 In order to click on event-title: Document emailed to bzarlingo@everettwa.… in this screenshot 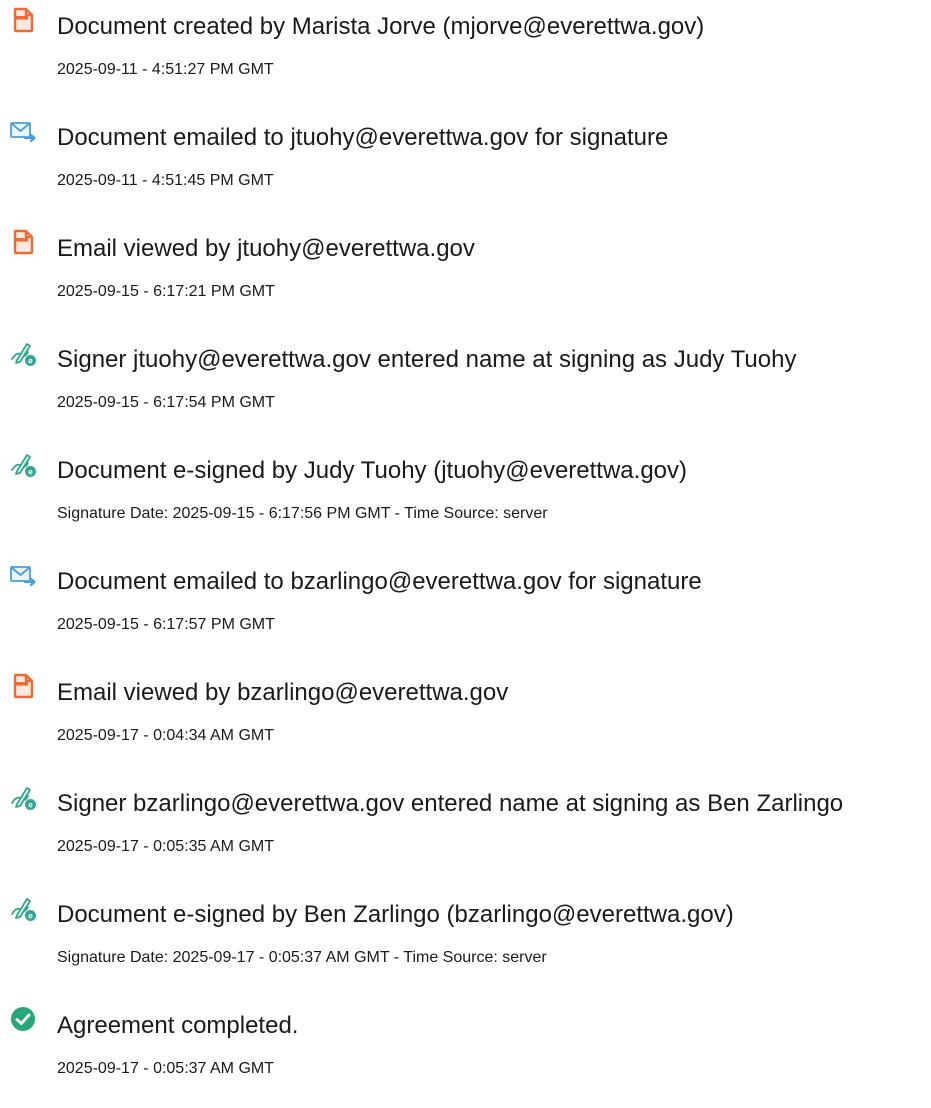, I will do `click(379, 581)`.